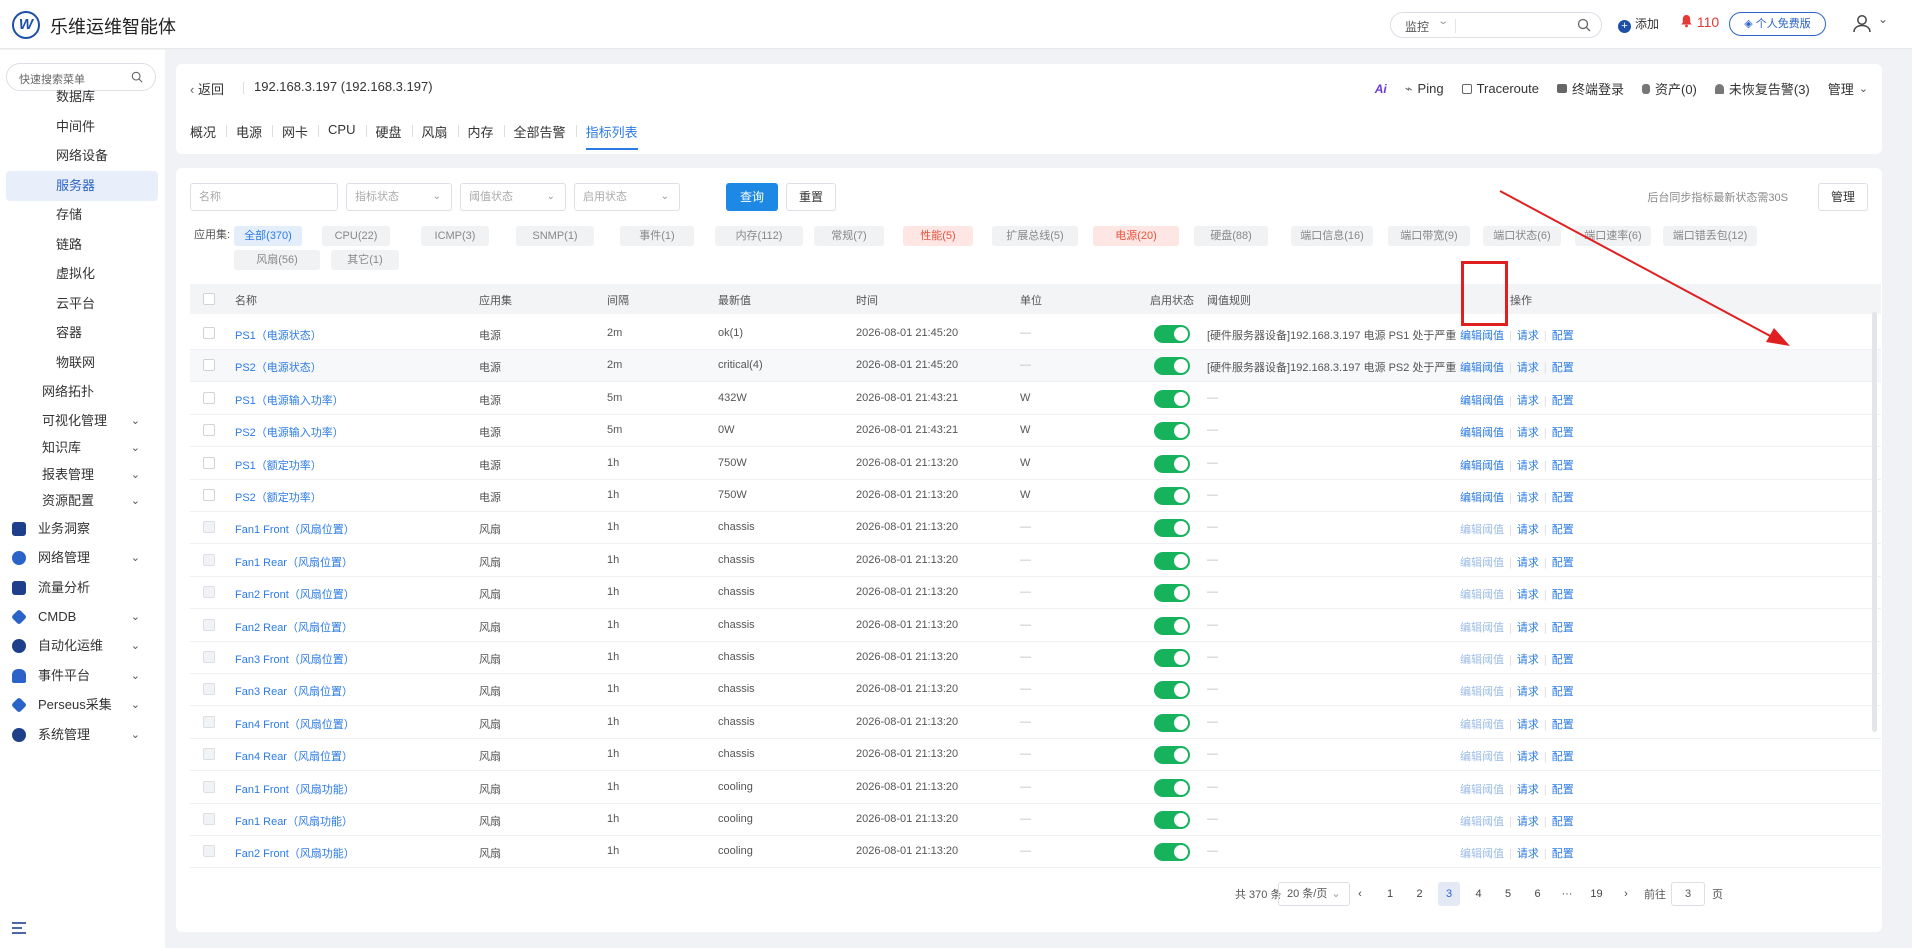 The height and width of the screenshot is (948, 1912). I want to click on user-avatar-icon, so click(1862, 24).